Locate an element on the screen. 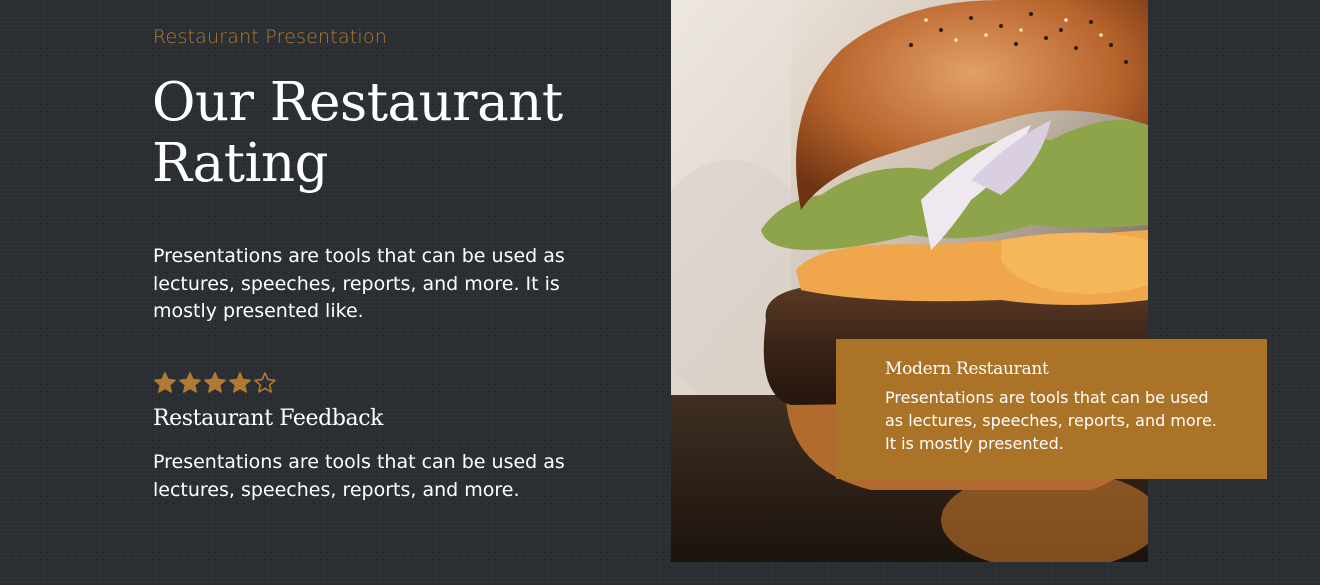 The image size is (1320, 585). star-outline-icon is located at coordinates (265, 382).